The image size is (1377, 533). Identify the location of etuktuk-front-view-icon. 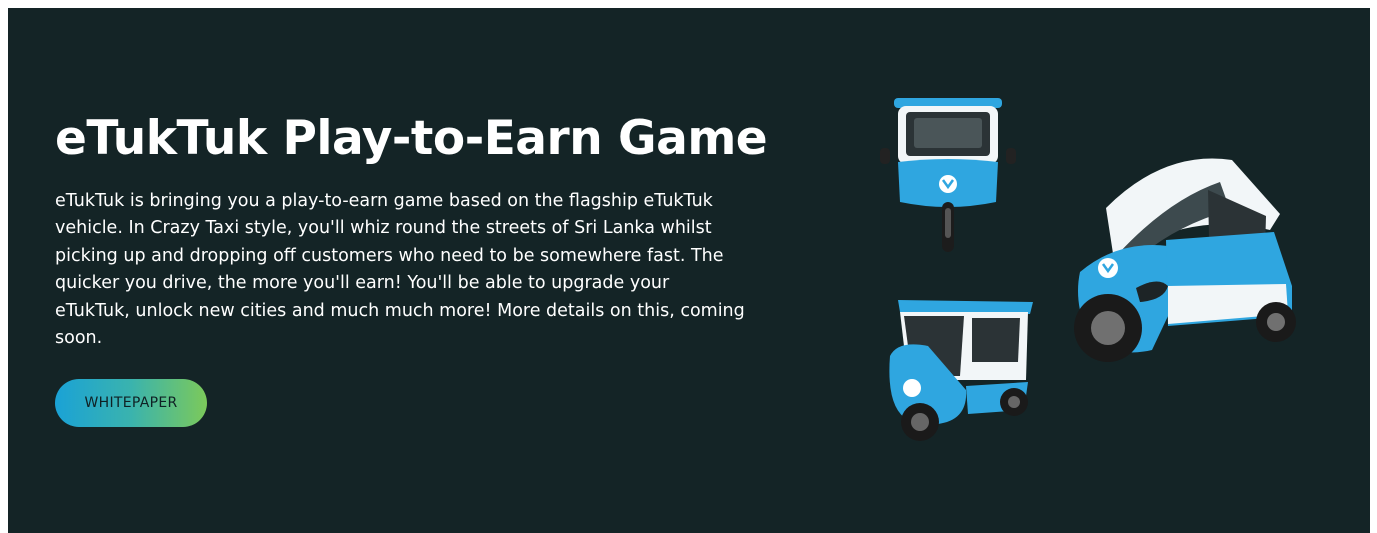
(948, 175).